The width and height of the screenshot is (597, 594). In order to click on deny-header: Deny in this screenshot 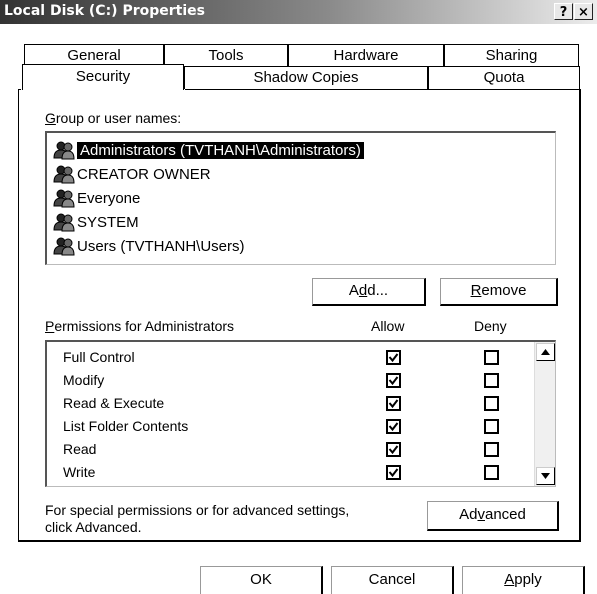, I will do `click(490, 326)`.